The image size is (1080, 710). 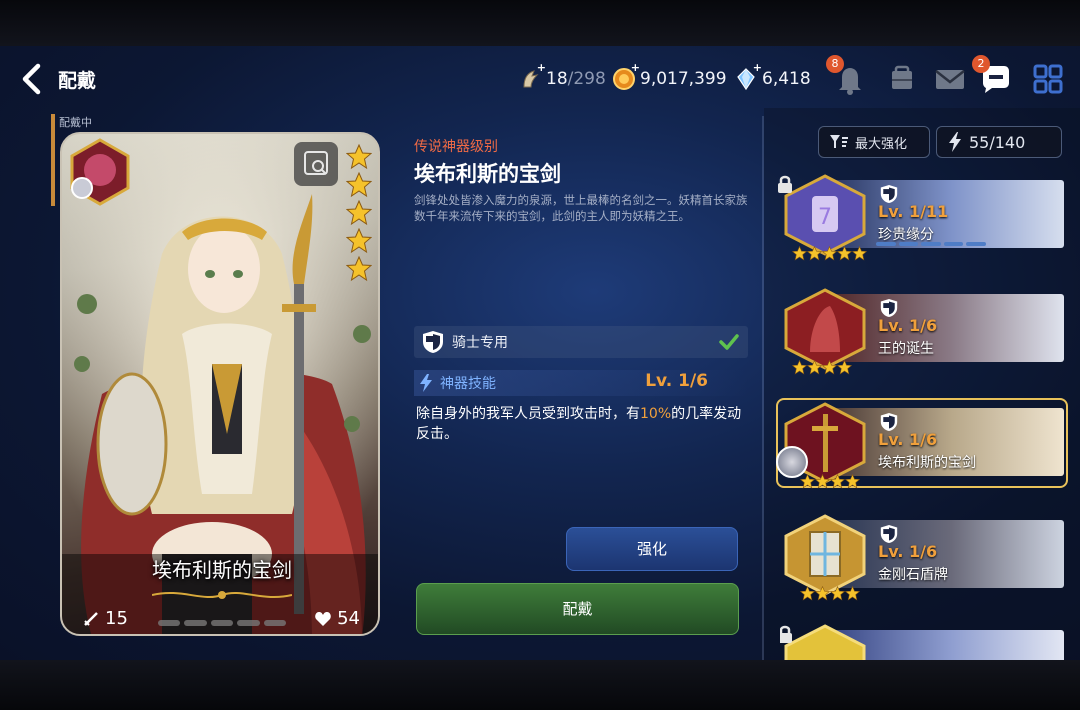 I want to click on sort-icon, so click(x=839, y=141).